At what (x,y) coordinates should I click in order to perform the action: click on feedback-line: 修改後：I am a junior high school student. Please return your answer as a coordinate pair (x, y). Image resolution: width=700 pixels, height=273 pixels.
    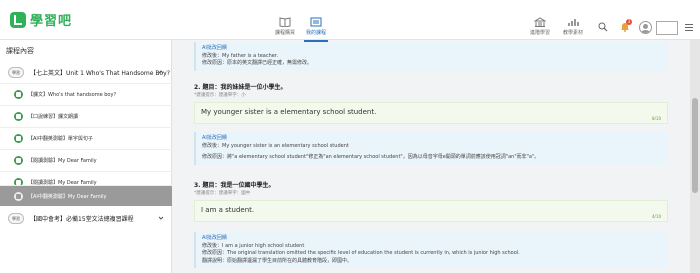
    Looking at the image, I should click on (253, 245).